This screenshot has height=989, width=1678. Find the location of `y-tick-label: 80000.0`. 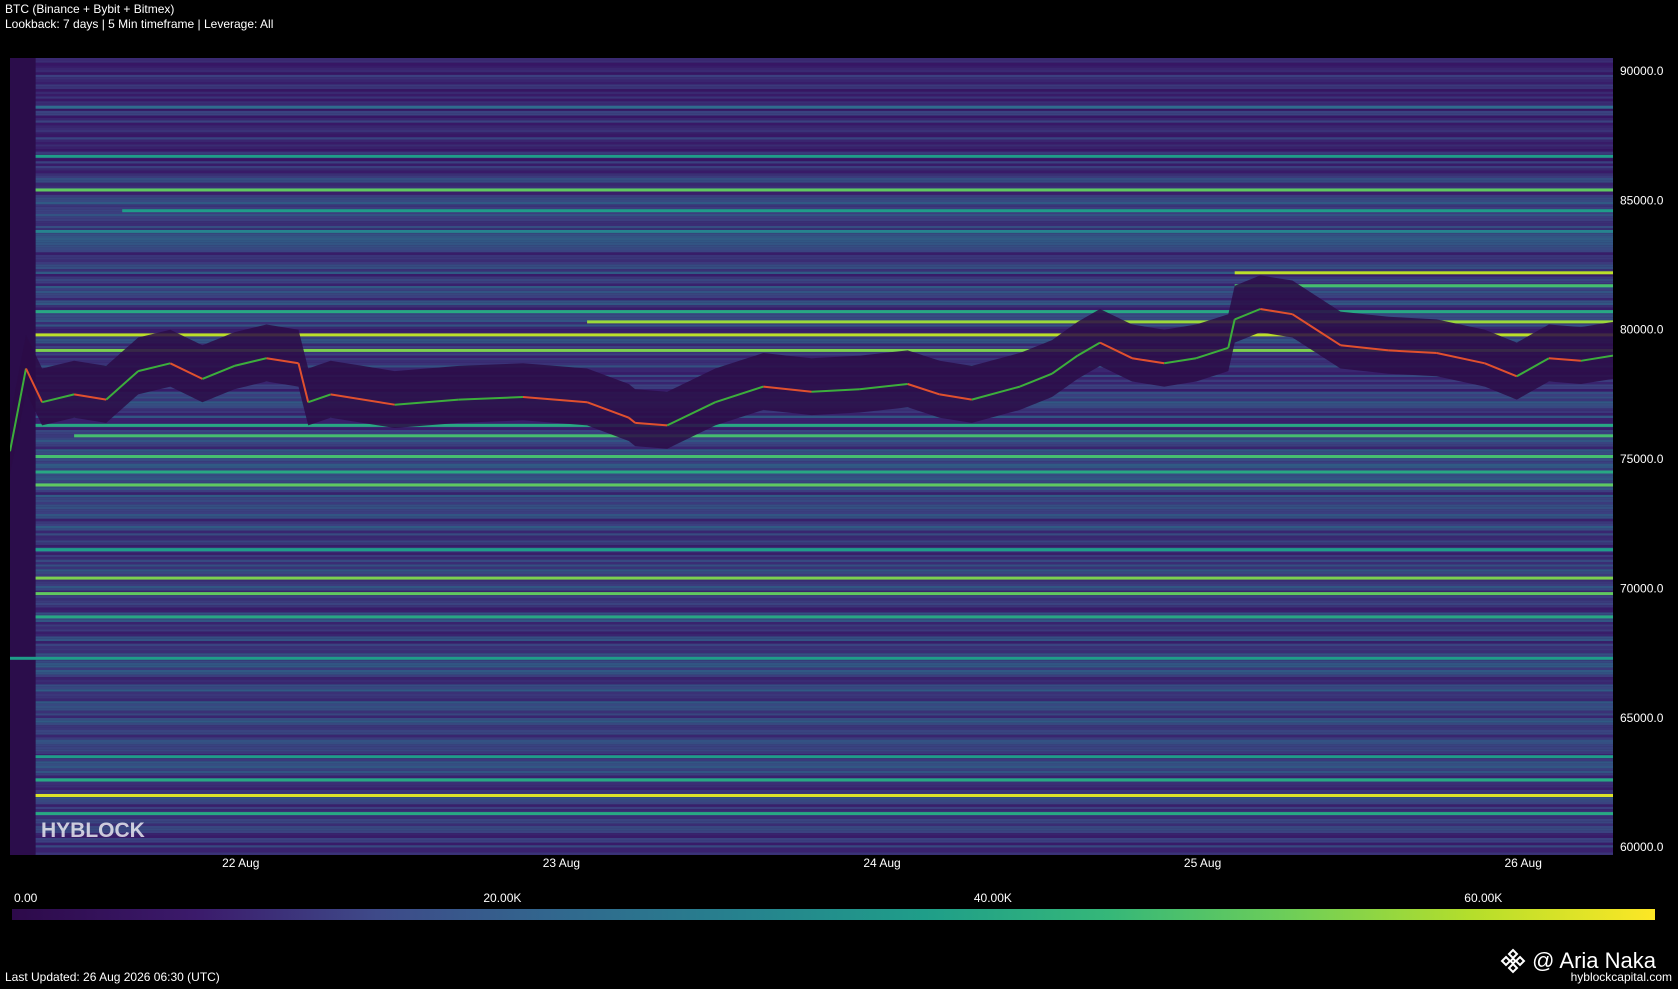

y-tick-label: 80000.0 is located at coordinates (1642, 330).